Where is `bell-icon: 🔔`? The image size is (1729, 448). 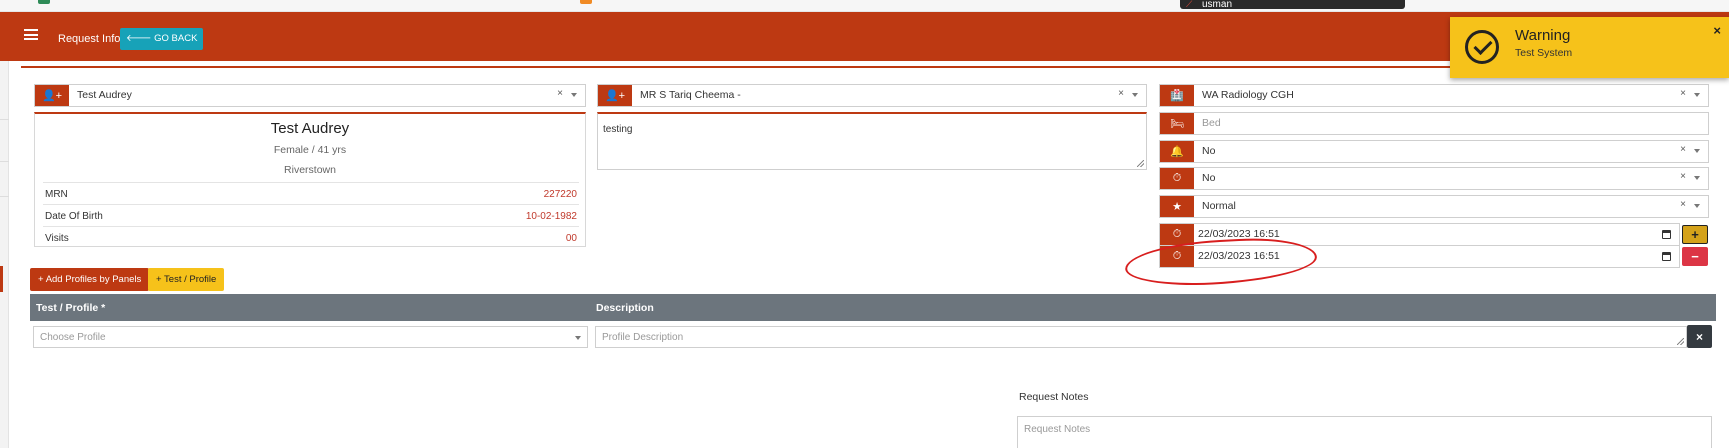 bell-icon: 🔔 is located at coordinates (1177, 151).